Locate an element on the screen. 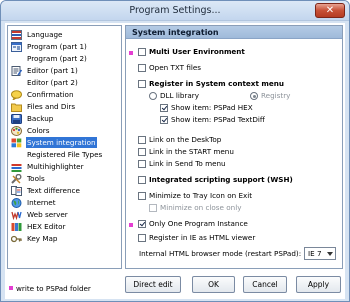 The height and width of the screenshot is (302, 350). tree-item-label: Colors is located at coordinates (38, 130).